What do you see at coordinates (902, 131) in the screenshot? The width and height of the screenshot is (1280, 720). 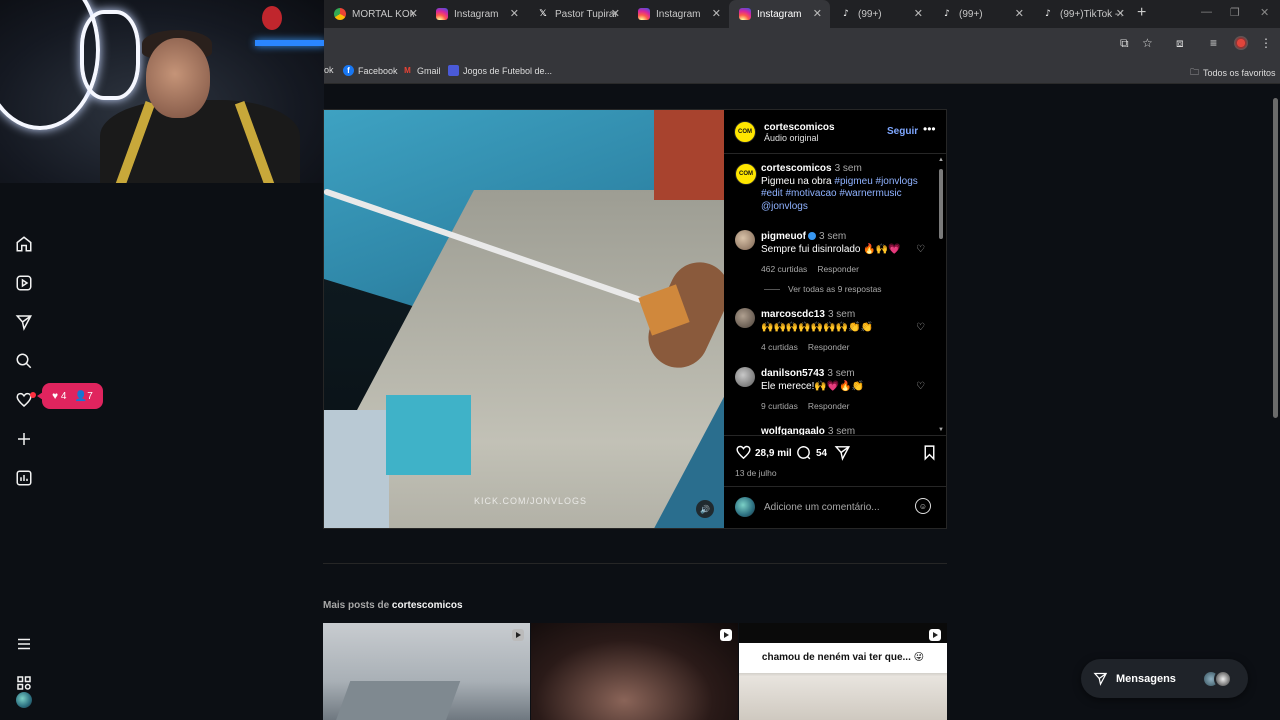 I see `follow-button: Seguir` at bounding box center [902, 131].